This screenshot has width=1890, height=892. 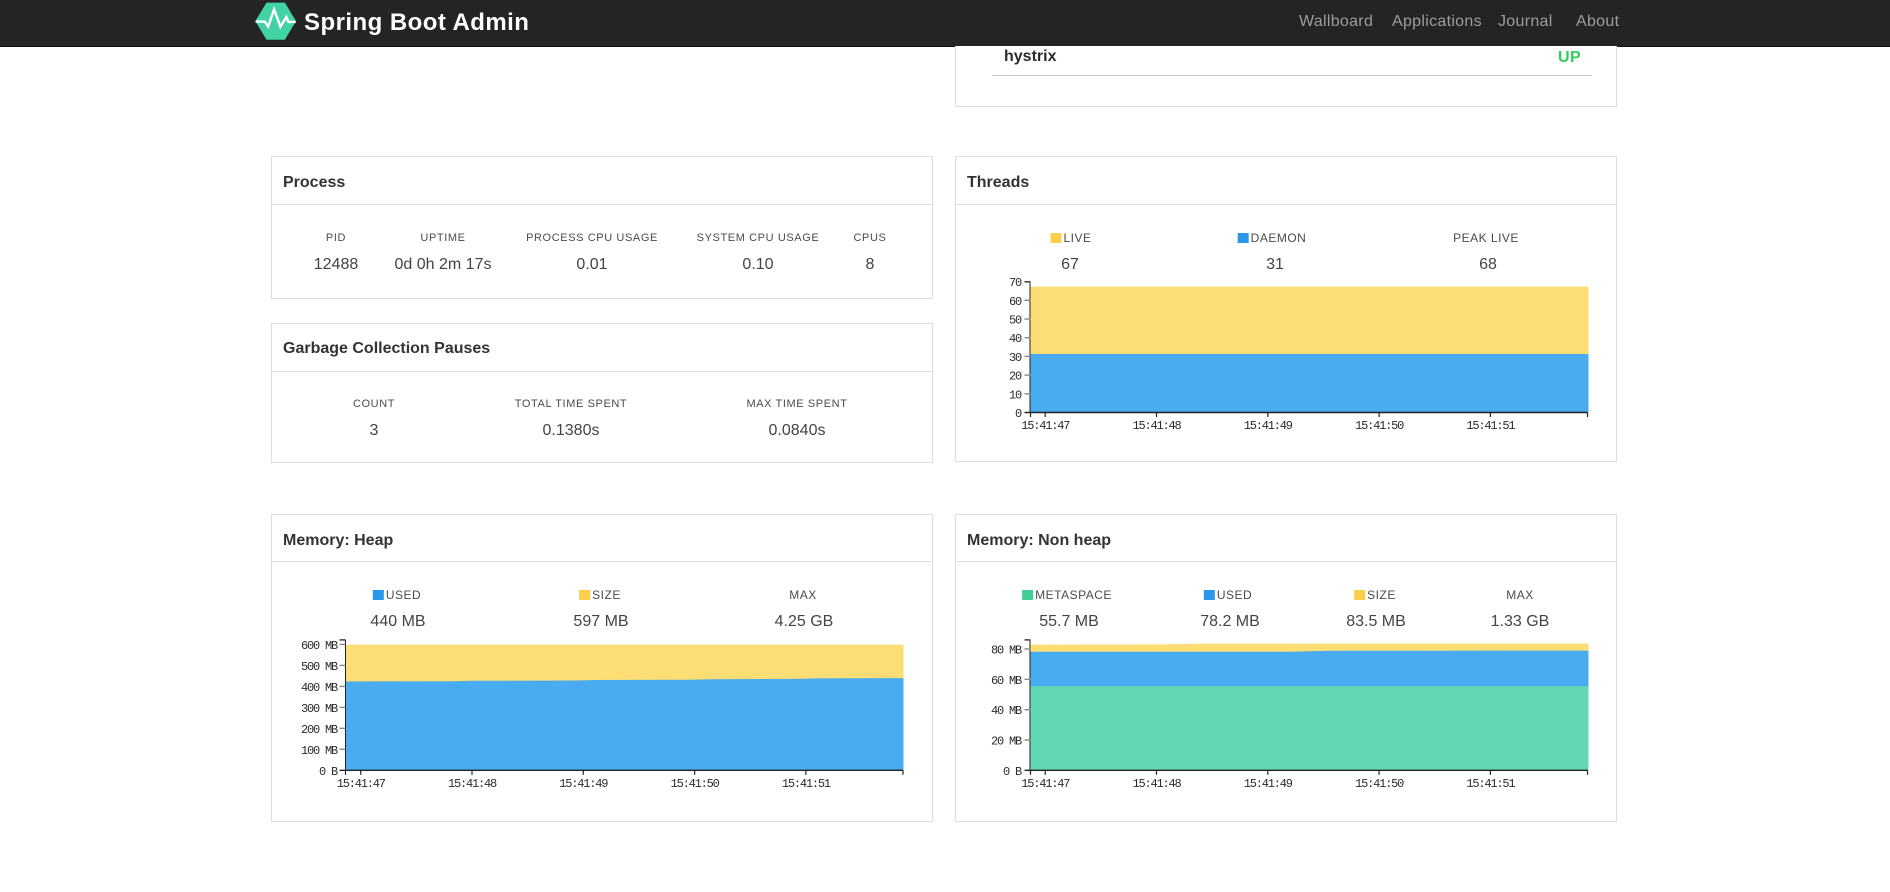 I want to click on svg-text: 60, so click(x=1015, y=302).